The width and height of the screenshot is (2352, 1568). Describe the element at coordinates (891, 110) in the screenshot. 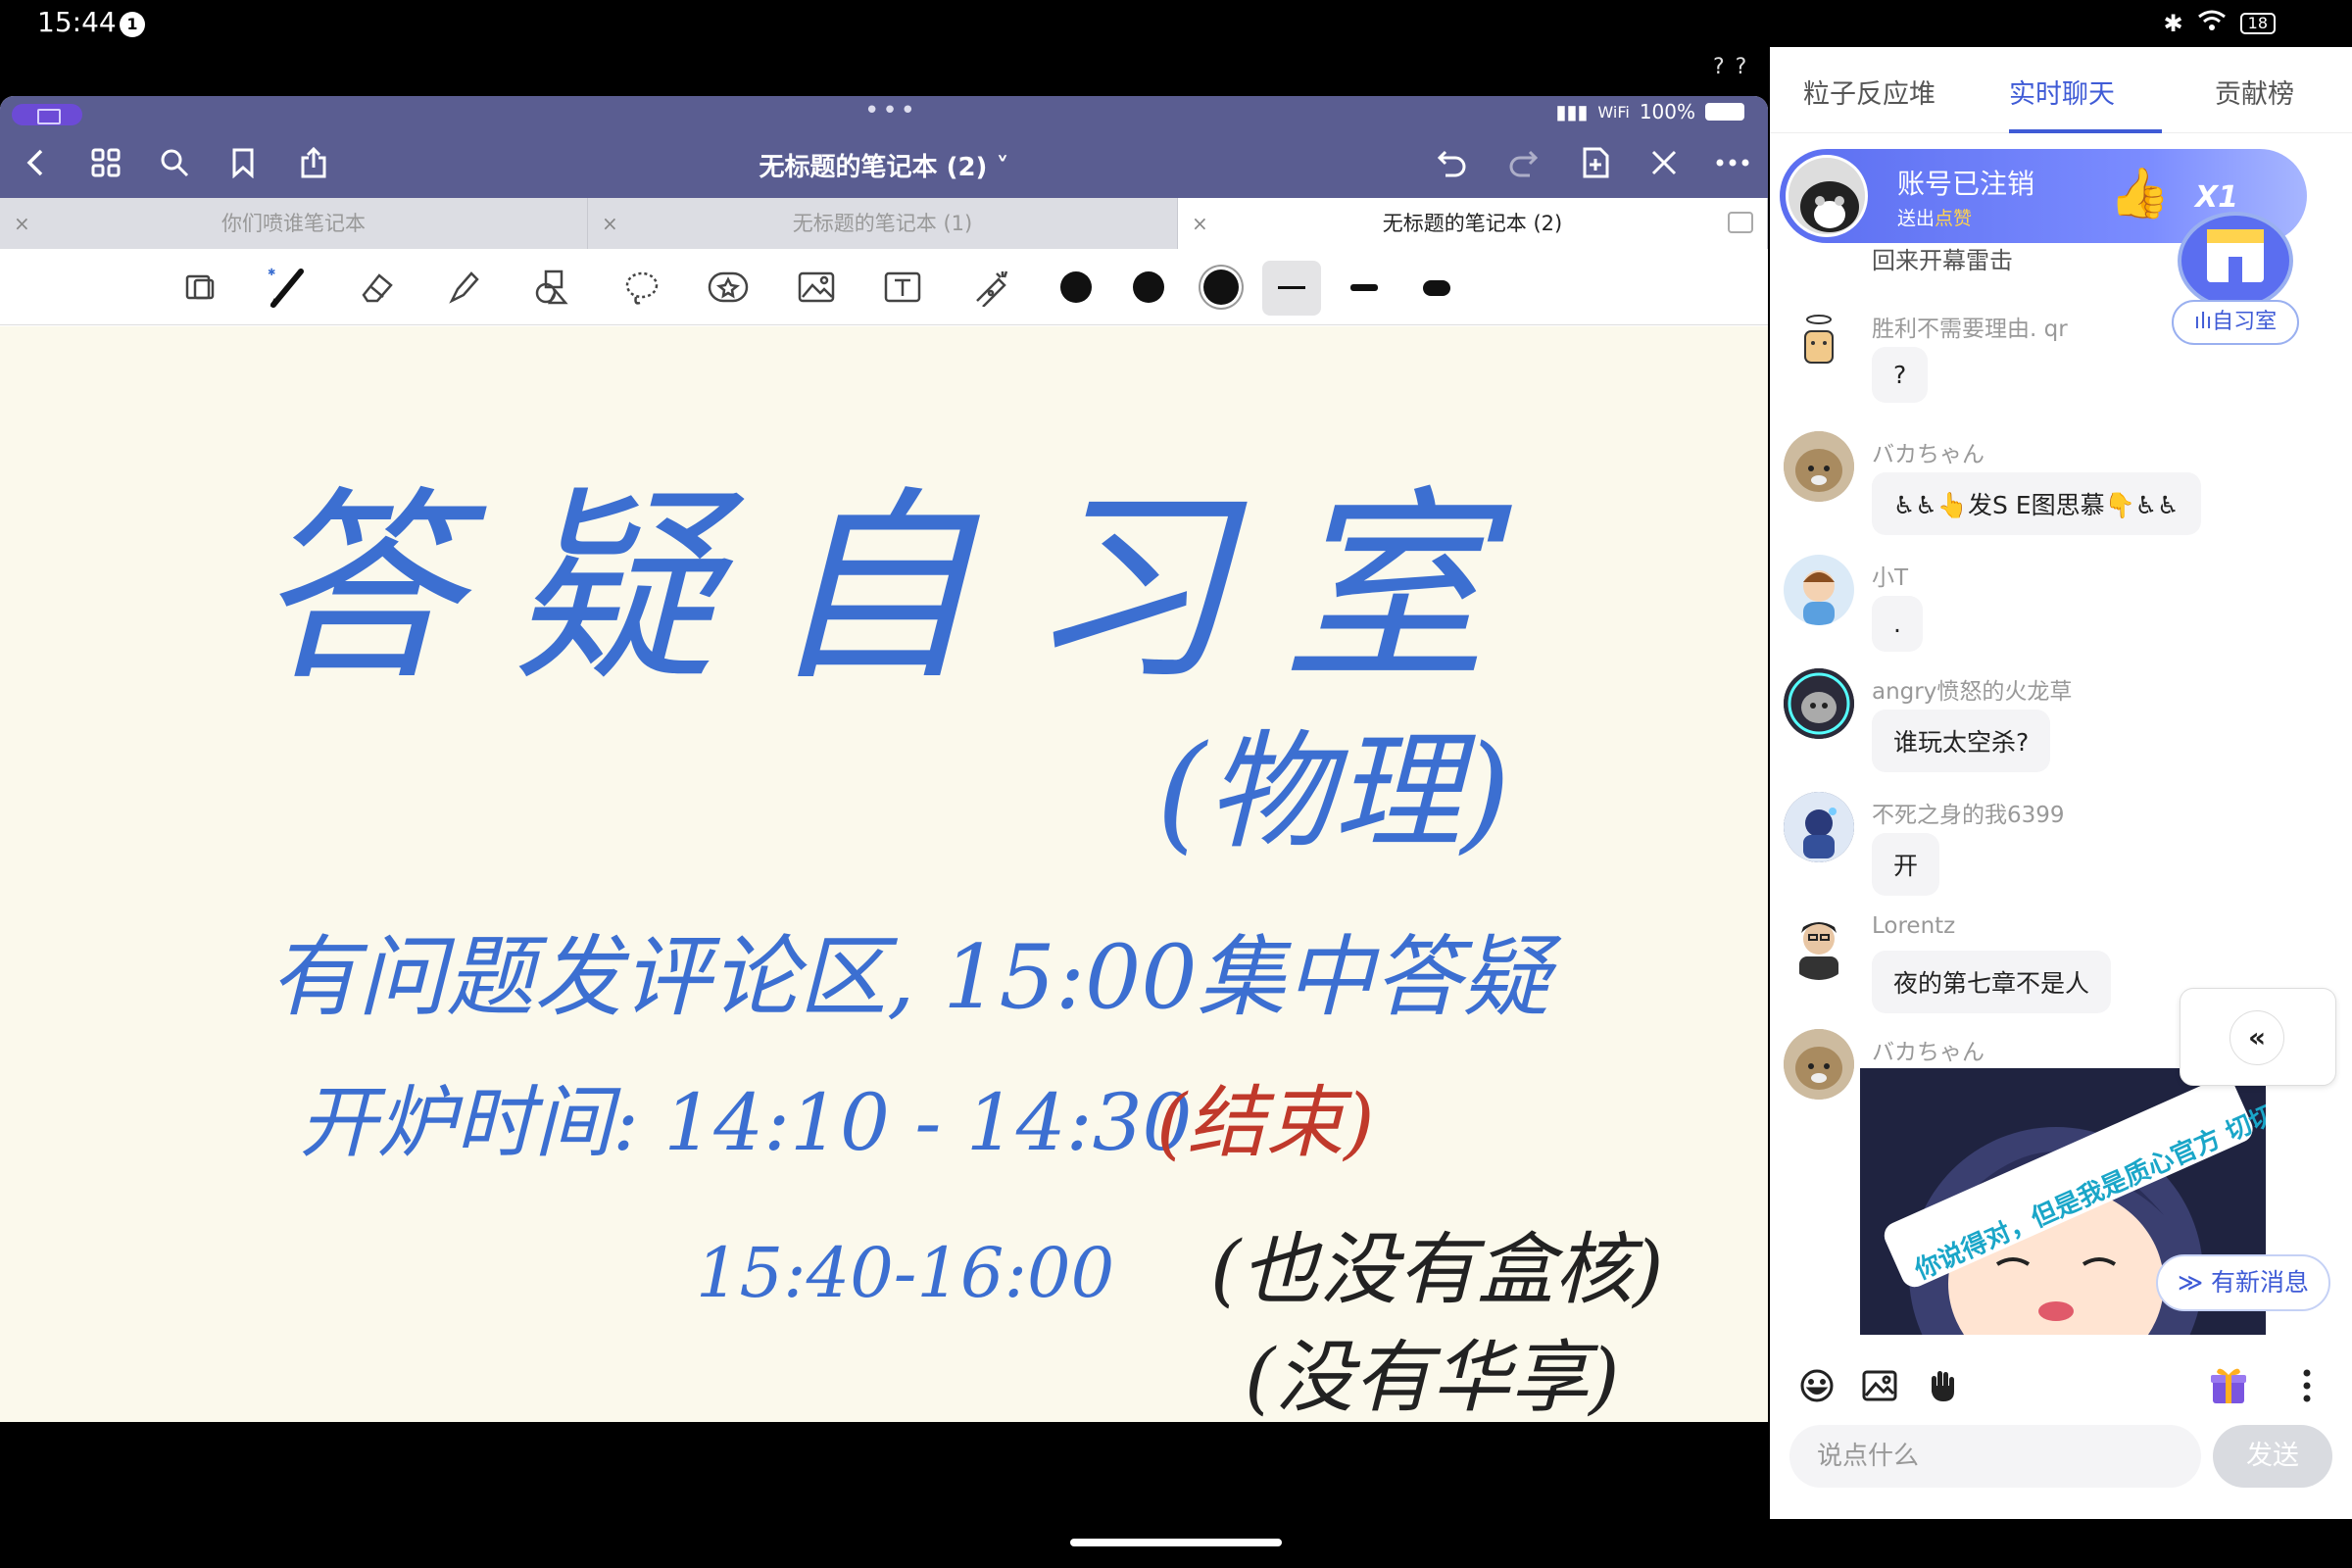

I see `window-dots-icon: •••` at that location.